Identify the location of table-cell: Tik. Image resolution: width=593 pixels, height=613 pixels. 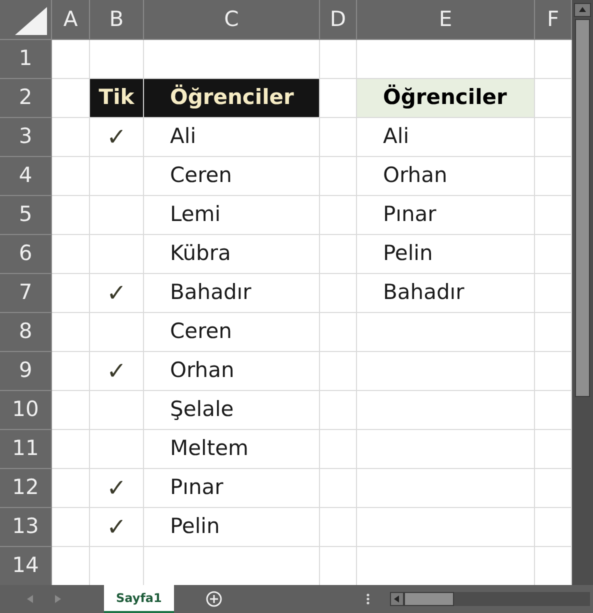
(117, 98).